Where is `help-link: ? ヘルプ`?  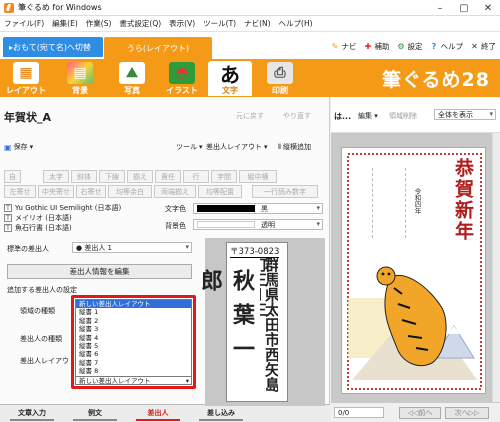 help-link: ? ヘルプ is located at coordinates (446, 46).